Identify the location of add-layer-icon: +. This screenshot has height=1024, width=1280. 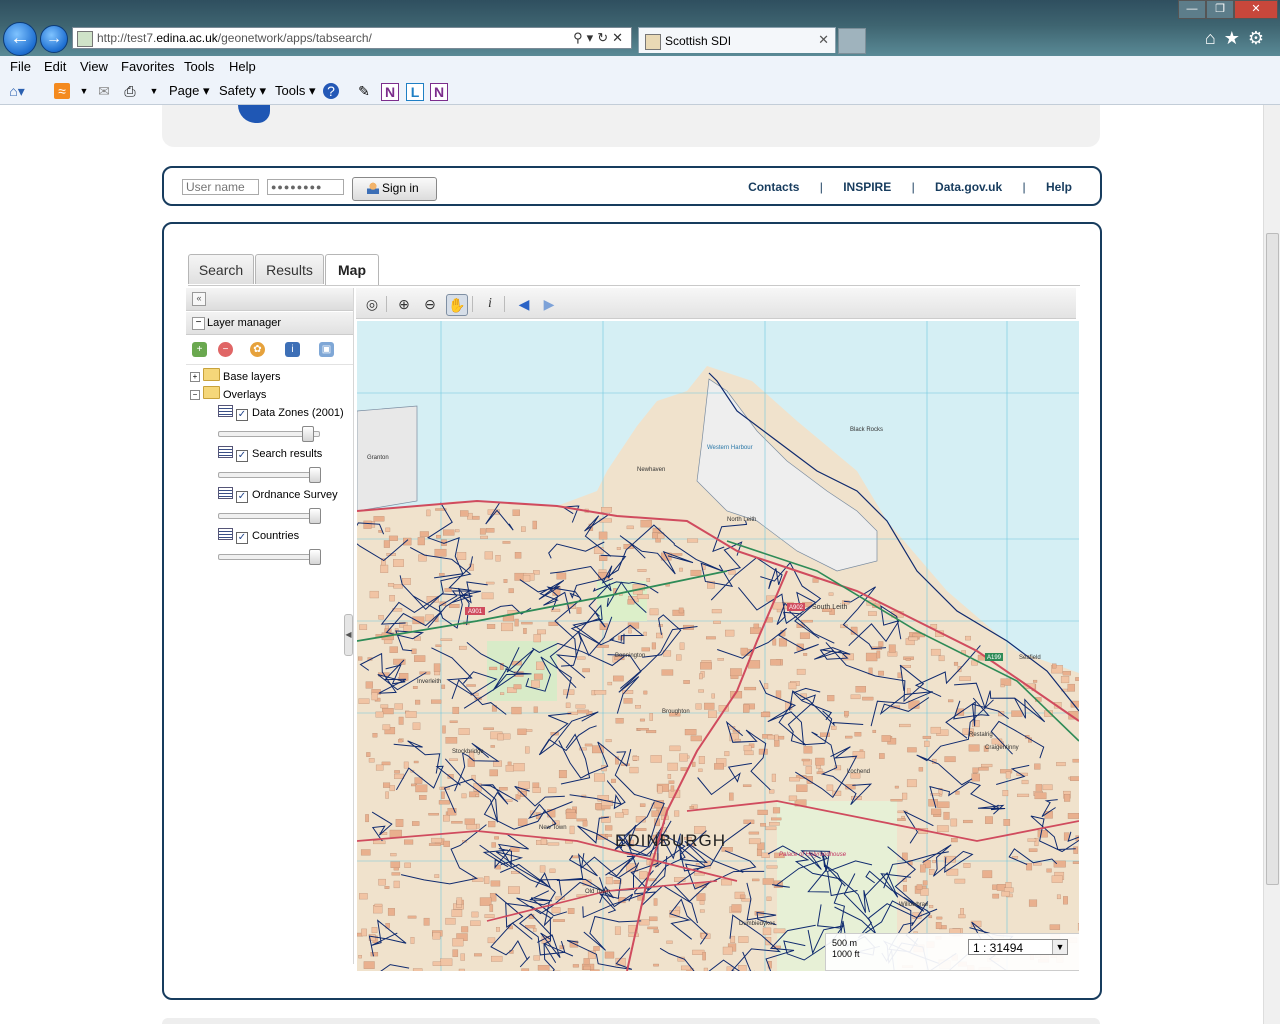
(199, 349).